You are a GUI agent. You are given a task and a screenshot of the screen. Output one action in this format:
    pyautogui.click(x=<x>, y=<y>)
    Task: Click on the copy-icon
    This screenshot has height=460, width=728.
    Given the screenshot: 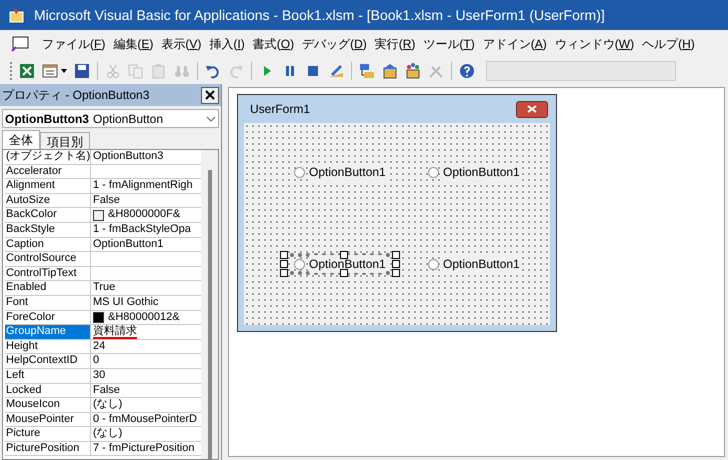 What is the action you would take?
    pyautogui.click(x=136, y=71)
    